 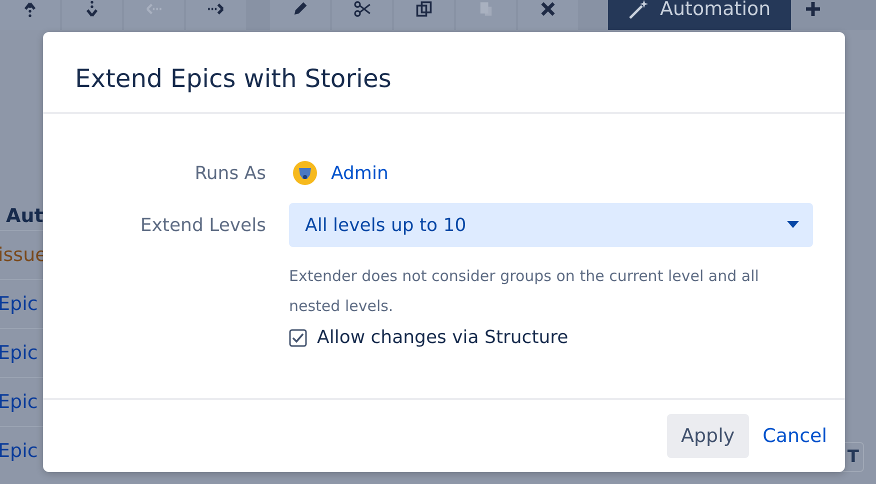 What do you see at coordinates (202, 225) in the screenshot?
I see `field-label: Extend Levels` at bounding box center [202, 225].